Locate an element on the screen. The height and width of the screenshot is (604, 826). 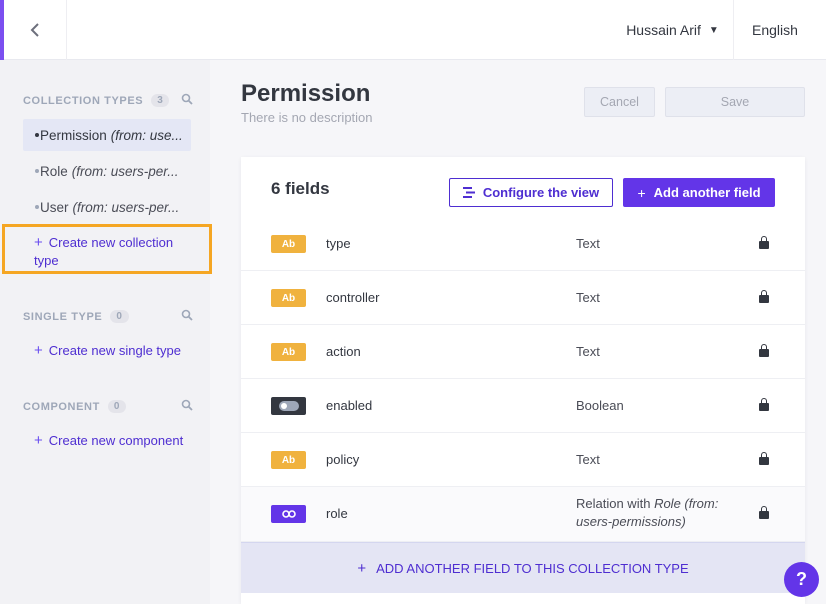
configure-view-button: Configure the view is located at coordinates (531, 192).